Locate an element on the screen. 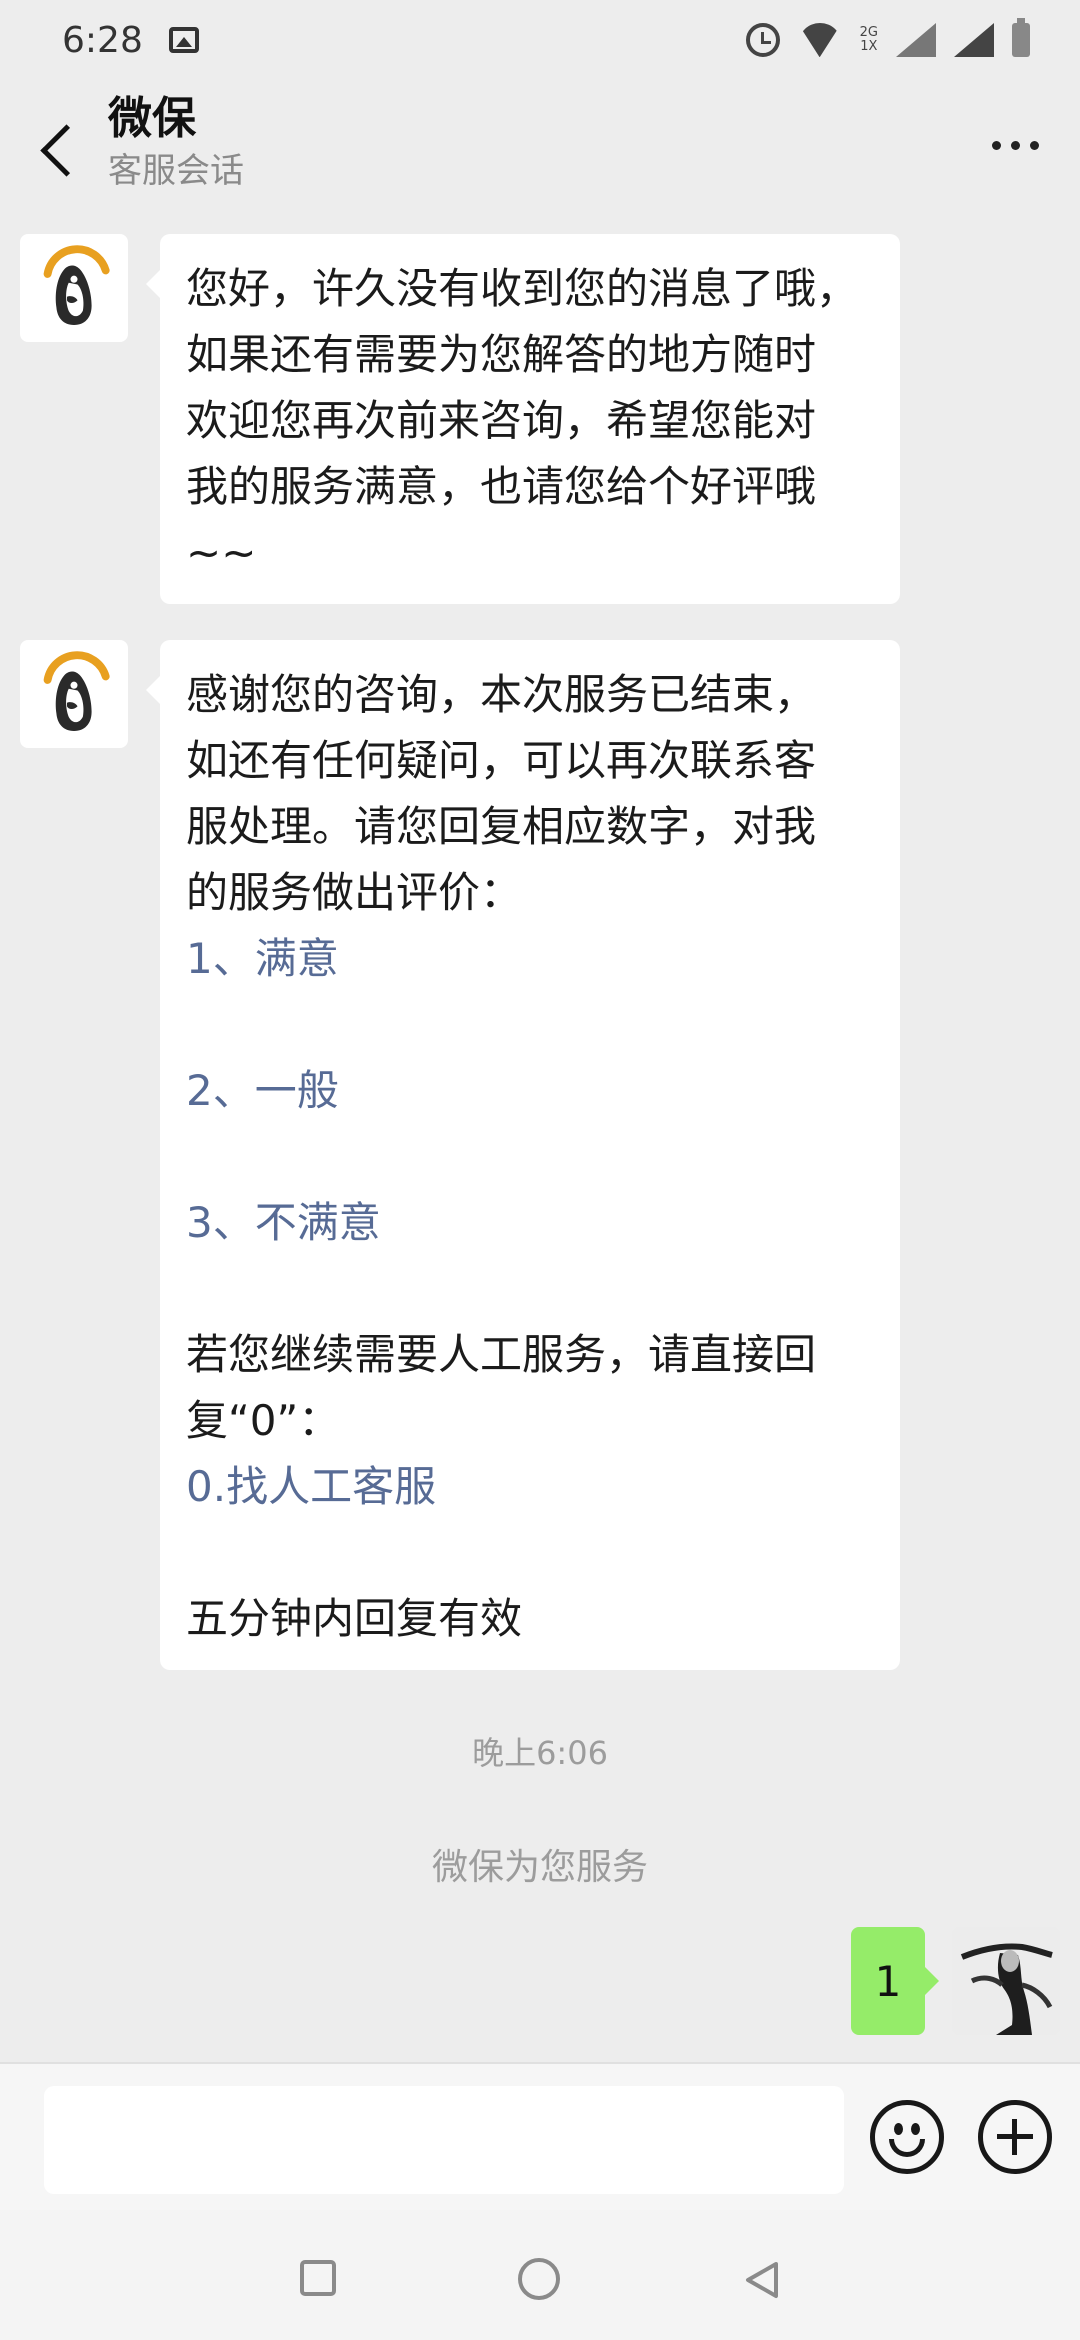 Image resolution: width=1080 pixels, height=2340 pixels. more-dots-icon is located at coordinates (1015, 145).